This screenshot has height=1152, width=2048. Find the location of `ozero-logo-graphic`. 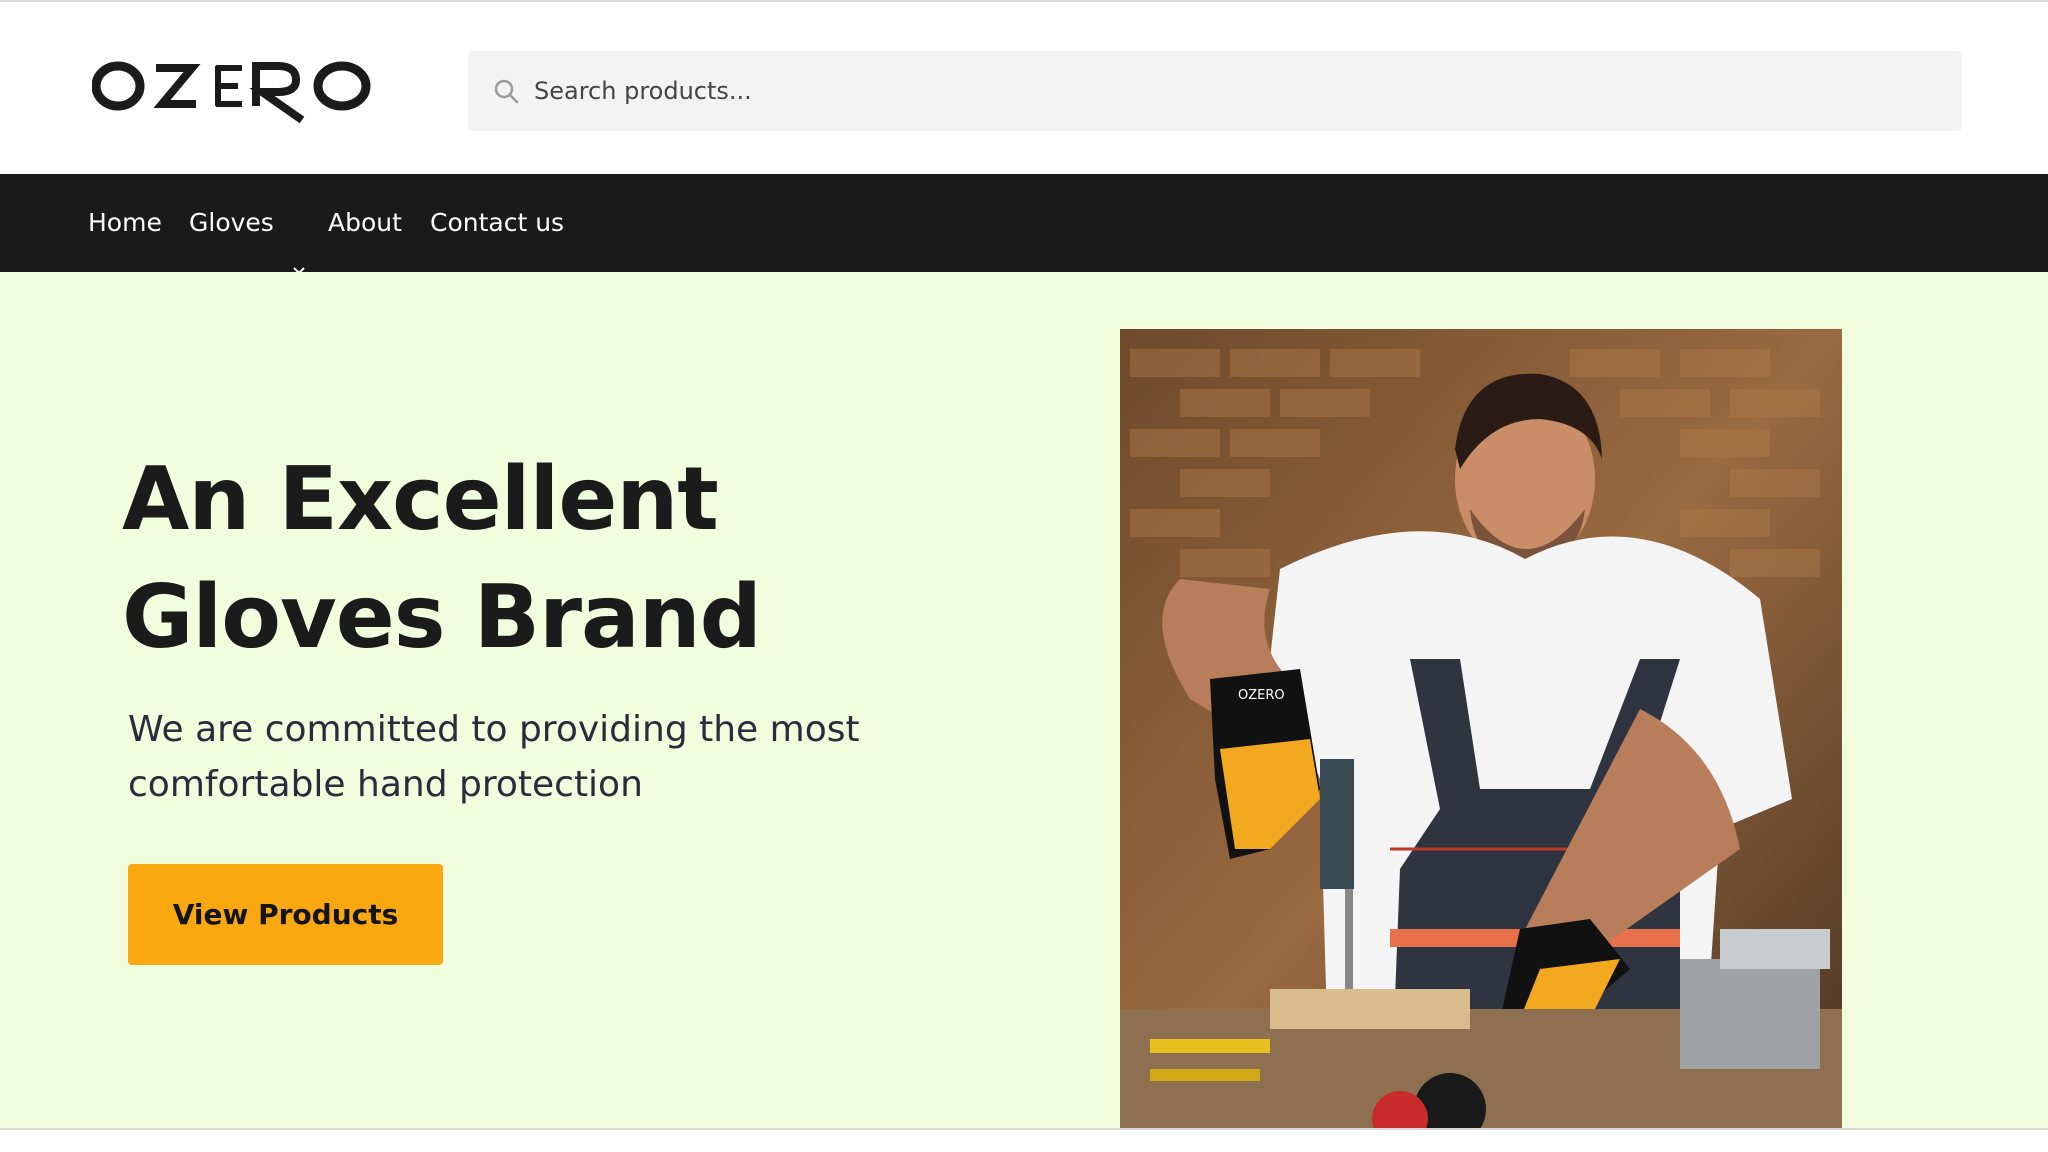

ozero-logo-graphic is located at coordinates (231, 92).